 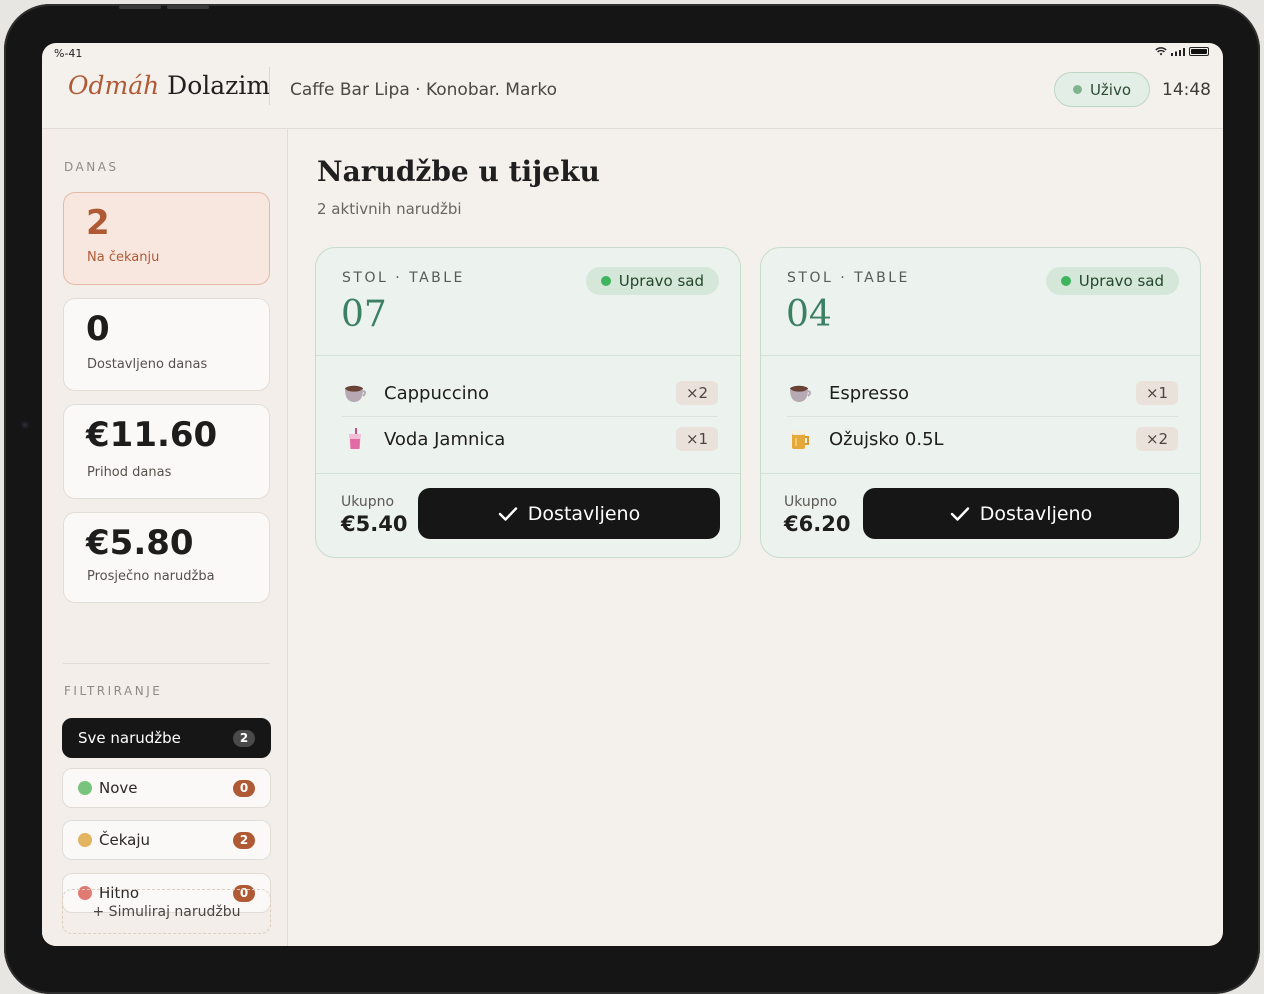 What do you see at coordinates (1199, 51) in the screenshot?
I see `battery-icon` at bounding box center [1199, 51].